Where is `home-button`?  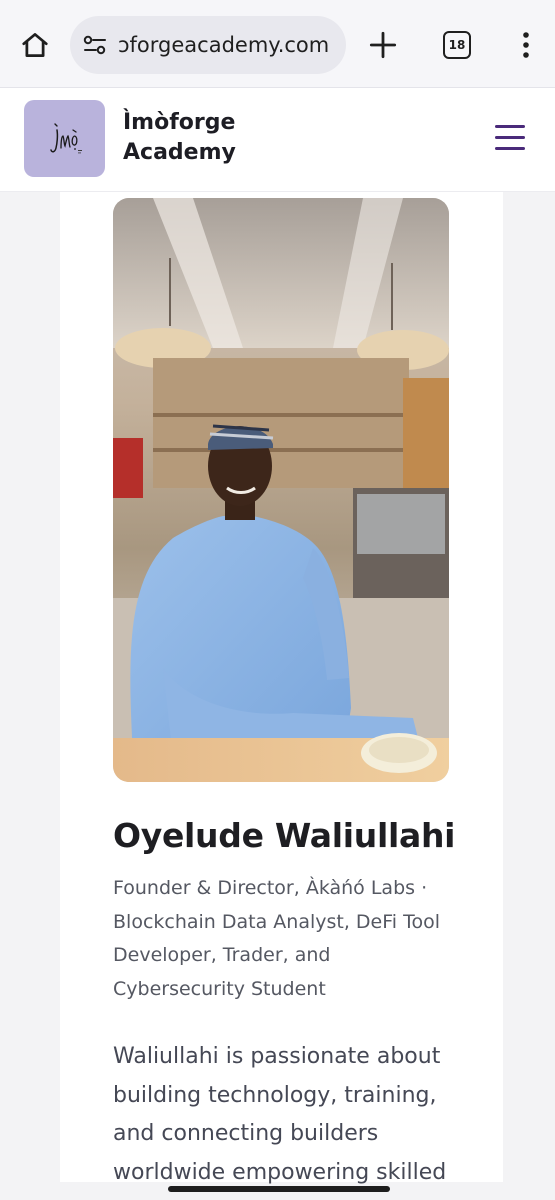
home-button is located at coordinates (35, 45).